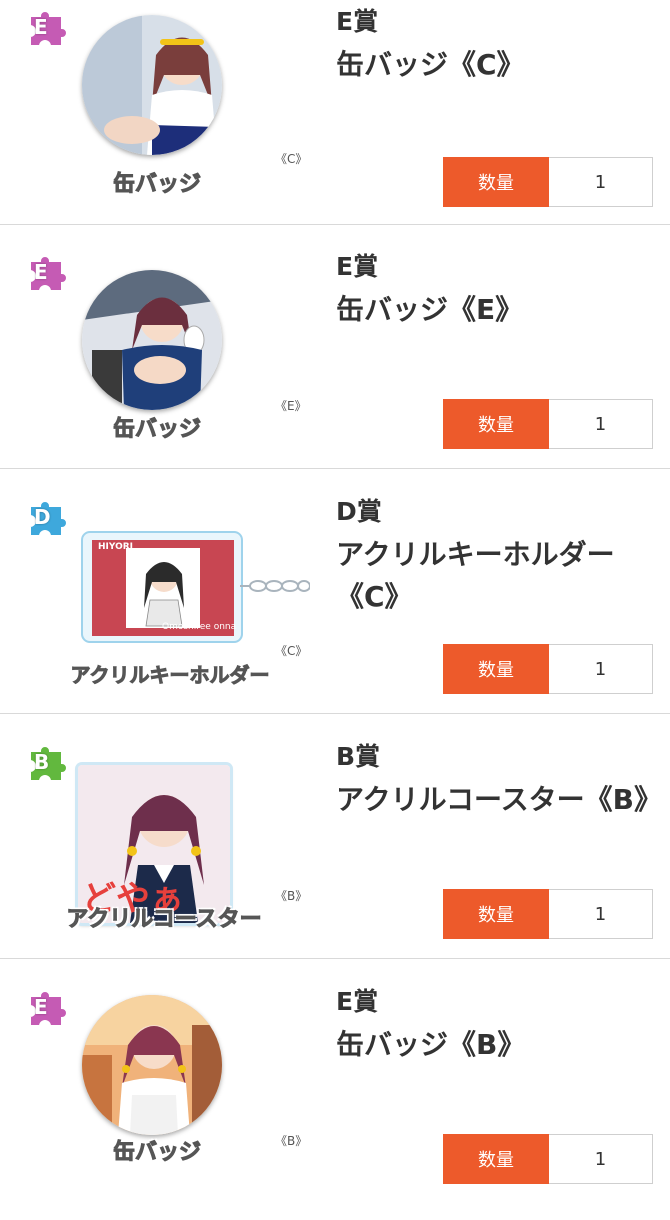 Image resolution: width=670 pixels, height=1220 pixels. What do you see at coordinates (359, 511) in the screenshot?
I see `prize-name: D賞` at bounding box center [359, 511].